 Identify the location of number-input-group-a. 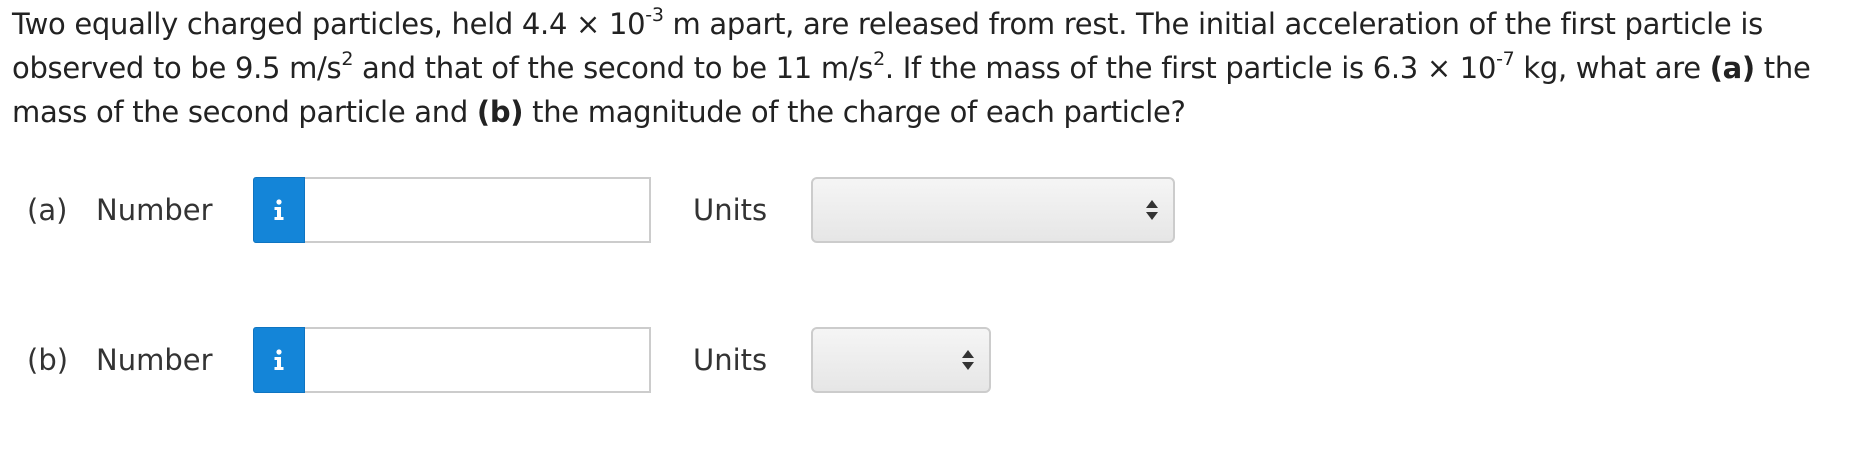
(452, 210).